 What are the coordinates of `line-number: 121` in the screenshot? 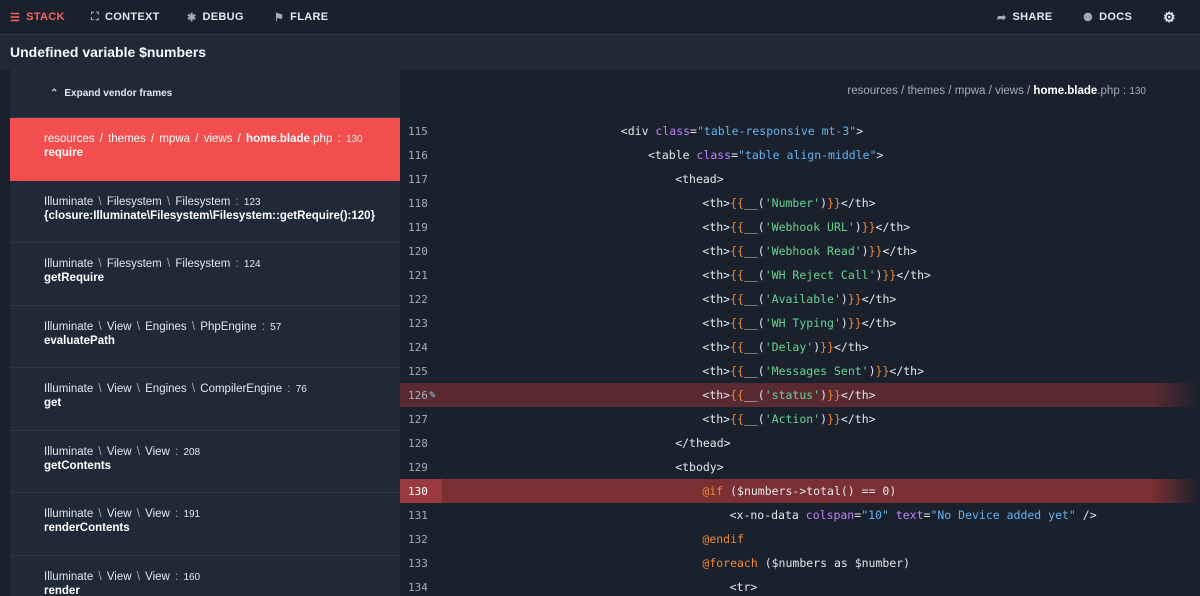 It's located at (418, 275).